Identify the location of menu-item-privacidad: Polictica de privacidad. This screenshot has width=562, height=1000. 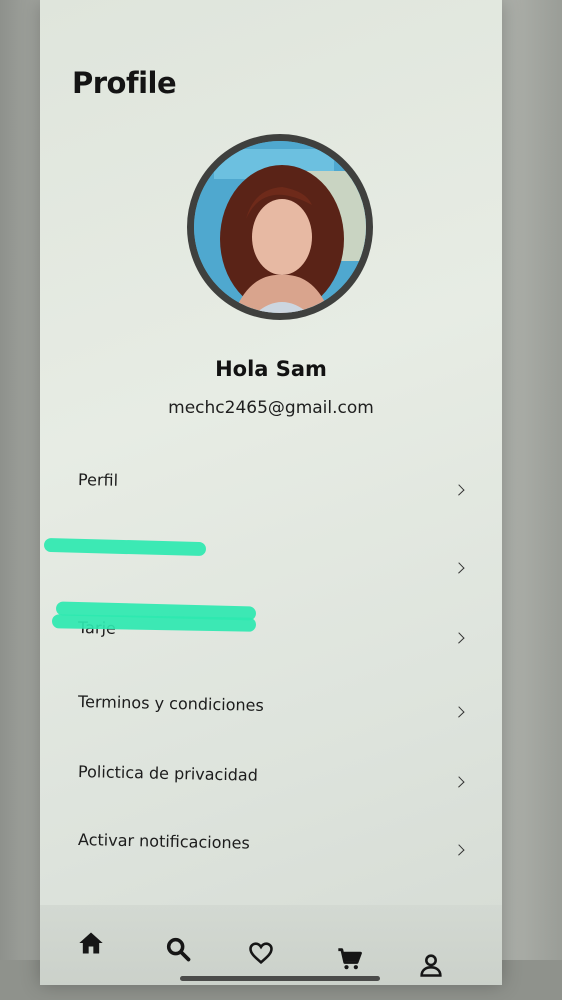
(271, 778).